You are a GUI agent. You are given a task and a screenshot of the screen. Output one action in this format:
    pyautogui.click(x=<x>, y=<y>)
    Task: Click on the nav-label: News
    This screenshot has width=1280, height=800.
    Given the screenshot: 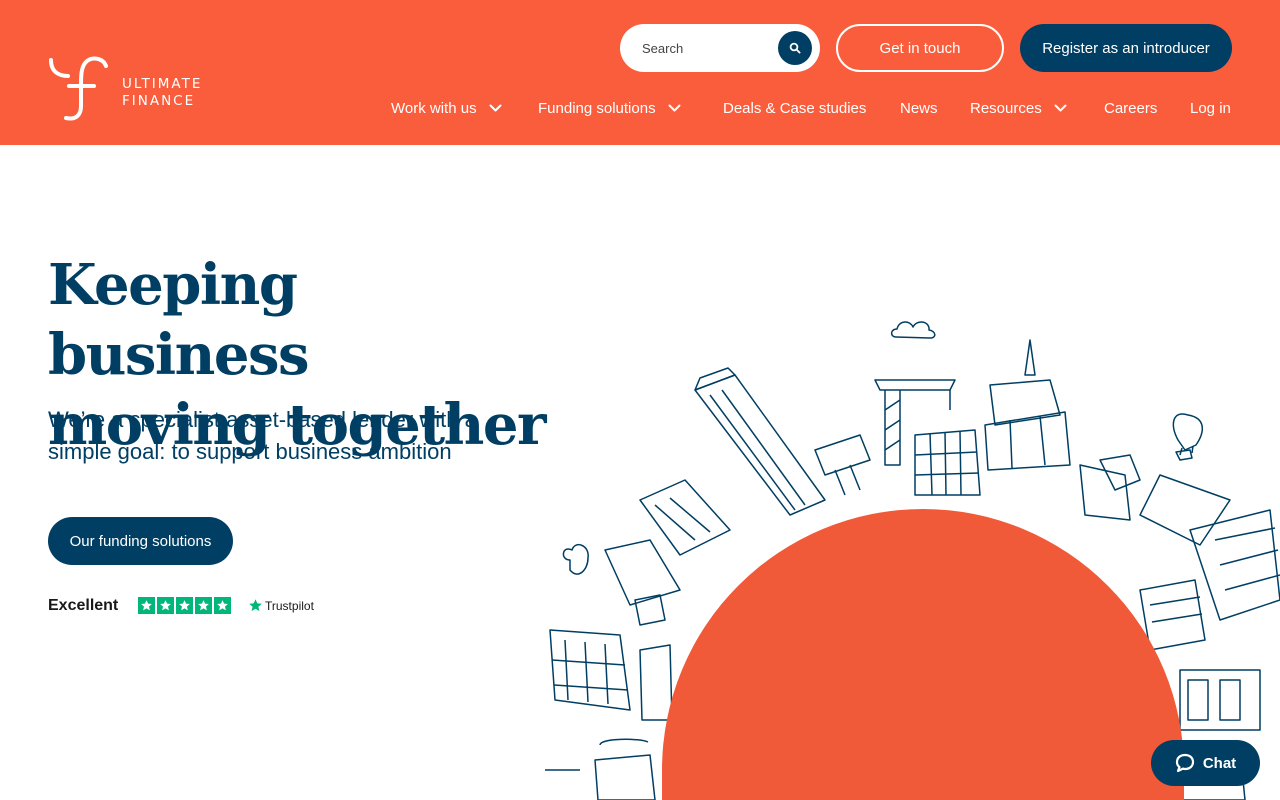 What is the action you would take?
    pyautogui.click(x=919, y=108)
    